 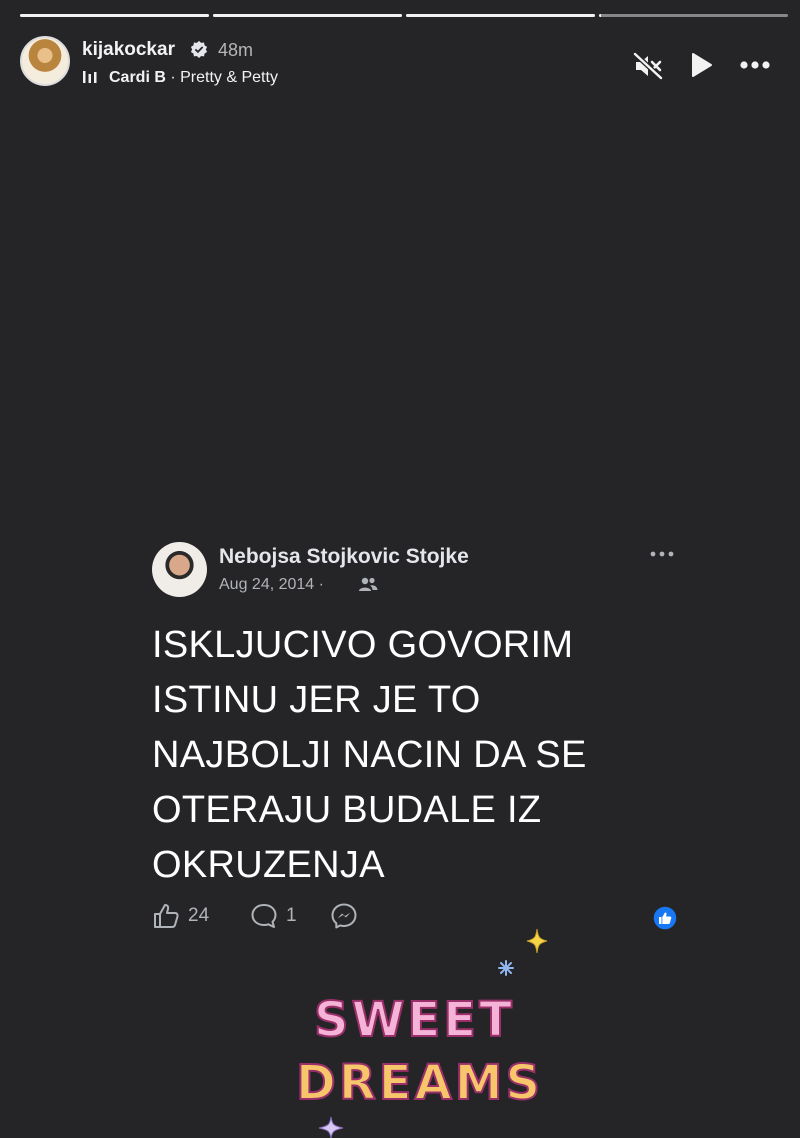 What do you see at coordinates (316, 700) in the screenshot?
I see `post-text-line: ISTINU JER JE TO` at bounding box center [316, 700].